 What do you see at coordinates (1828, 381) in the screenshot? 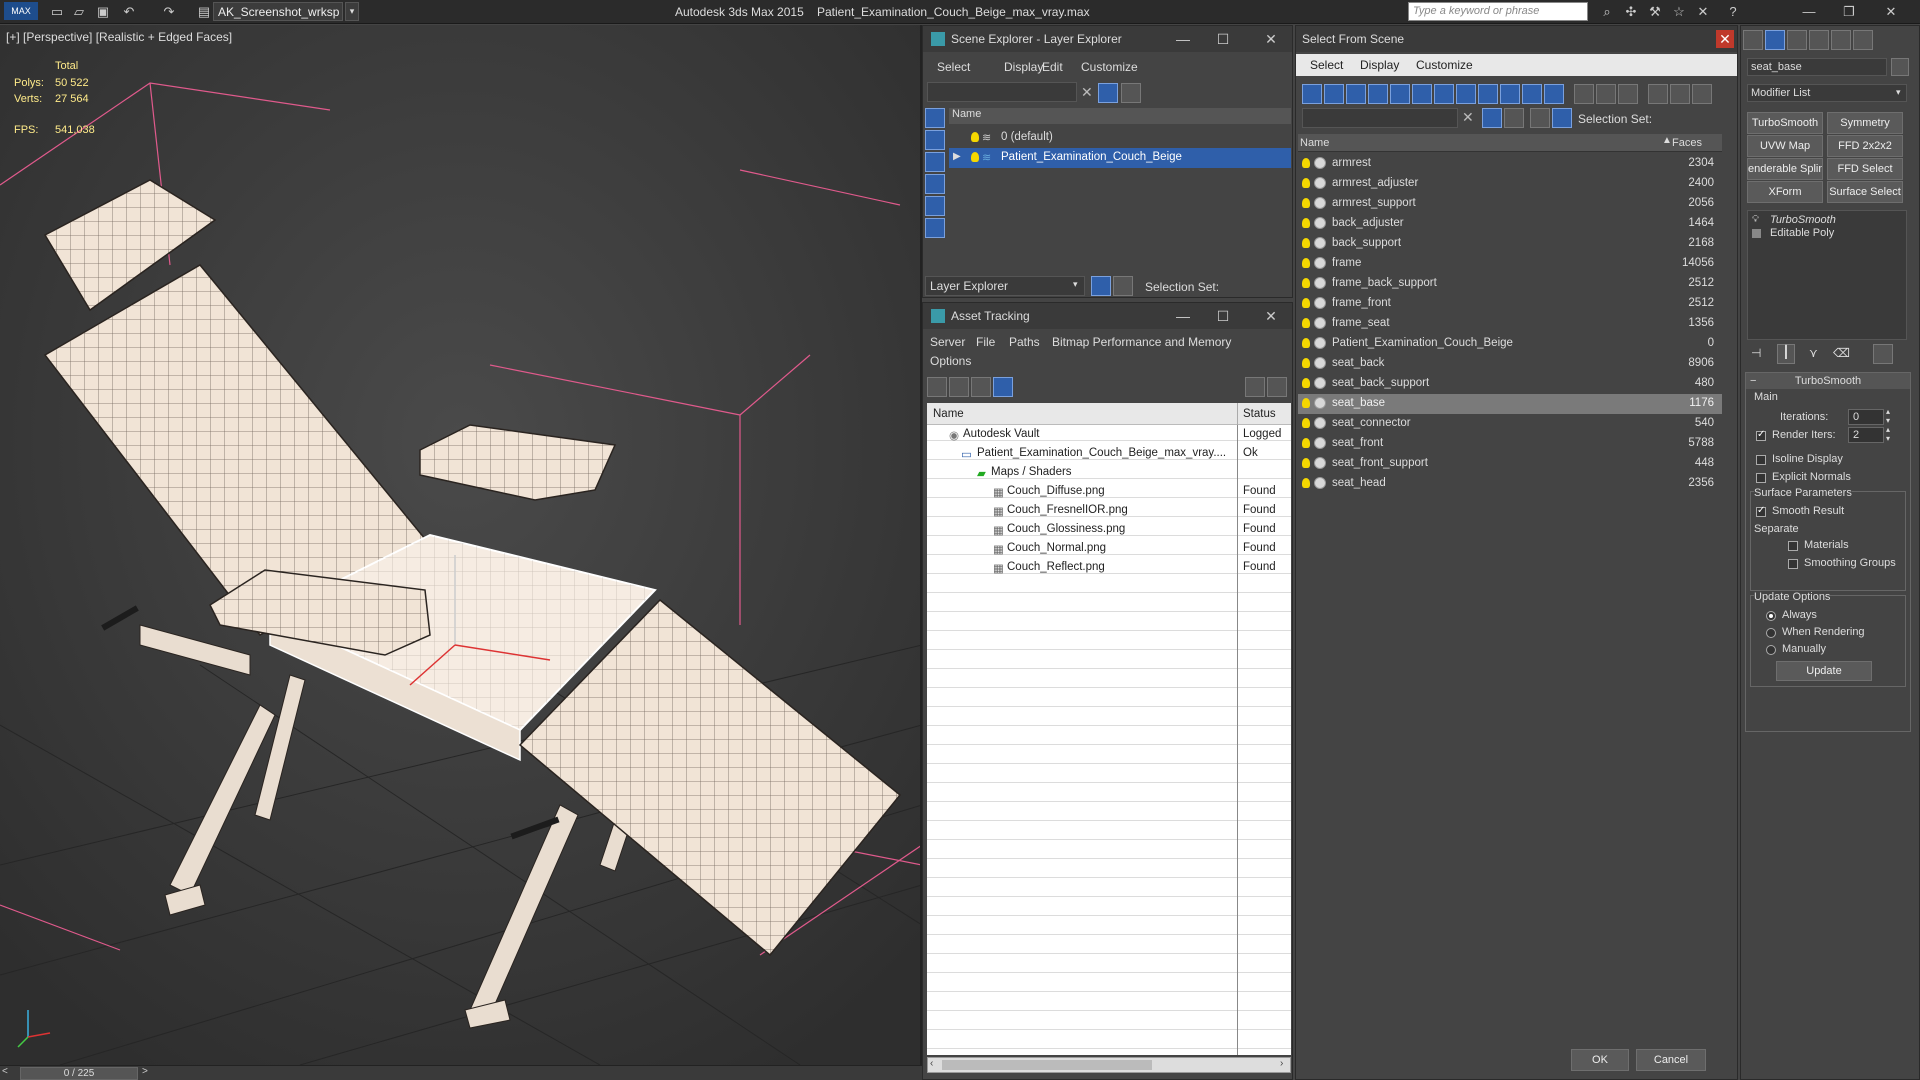
I see `rollout-title: TurboSmooth` at bounding box center [1828, 381].